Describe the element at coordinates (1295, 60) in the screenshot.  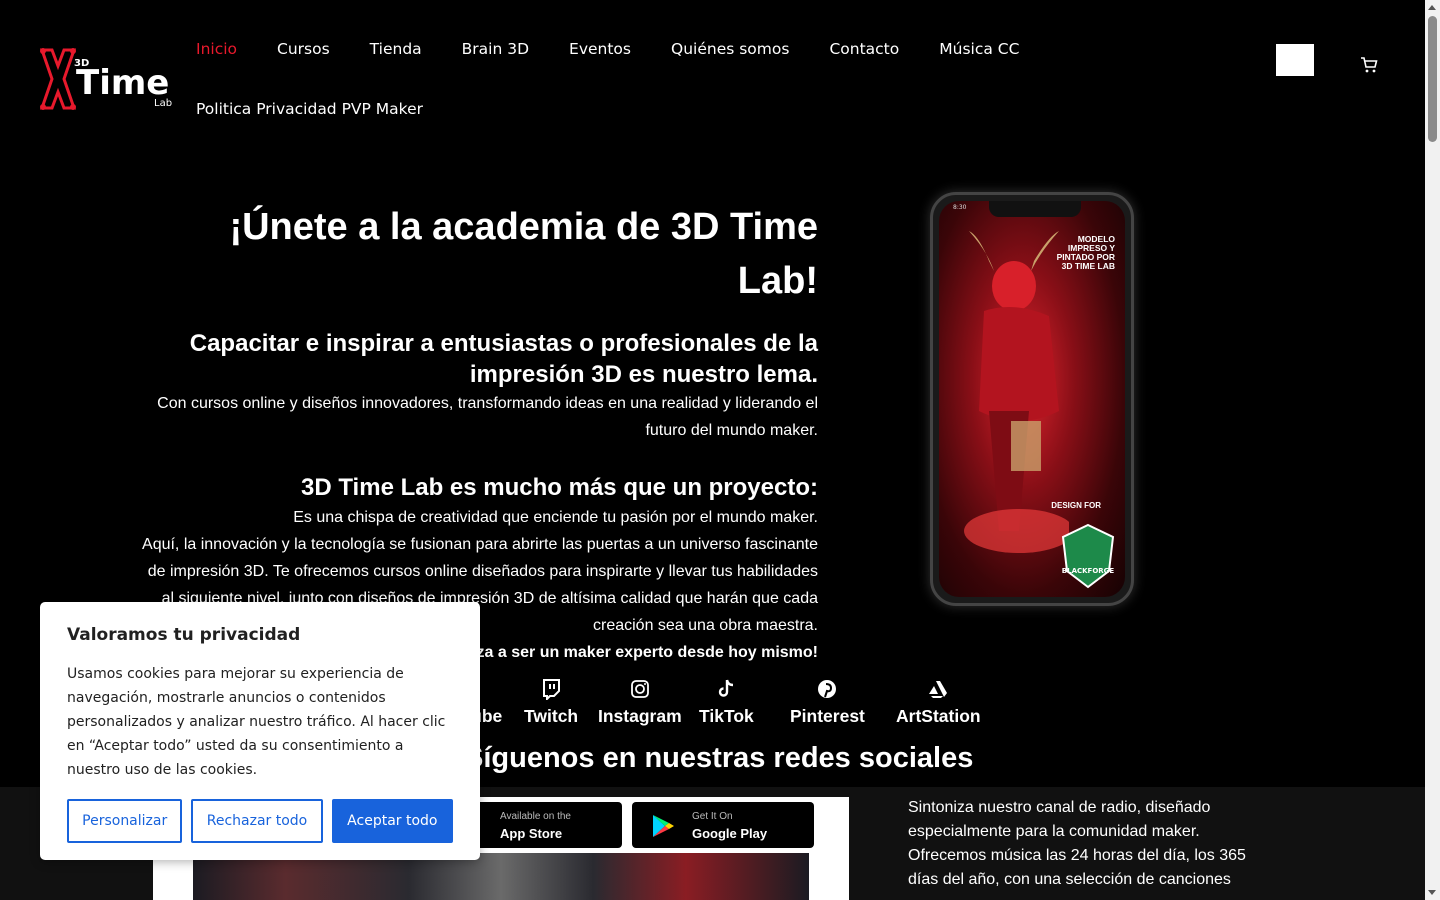
I see `search-box` at that location.